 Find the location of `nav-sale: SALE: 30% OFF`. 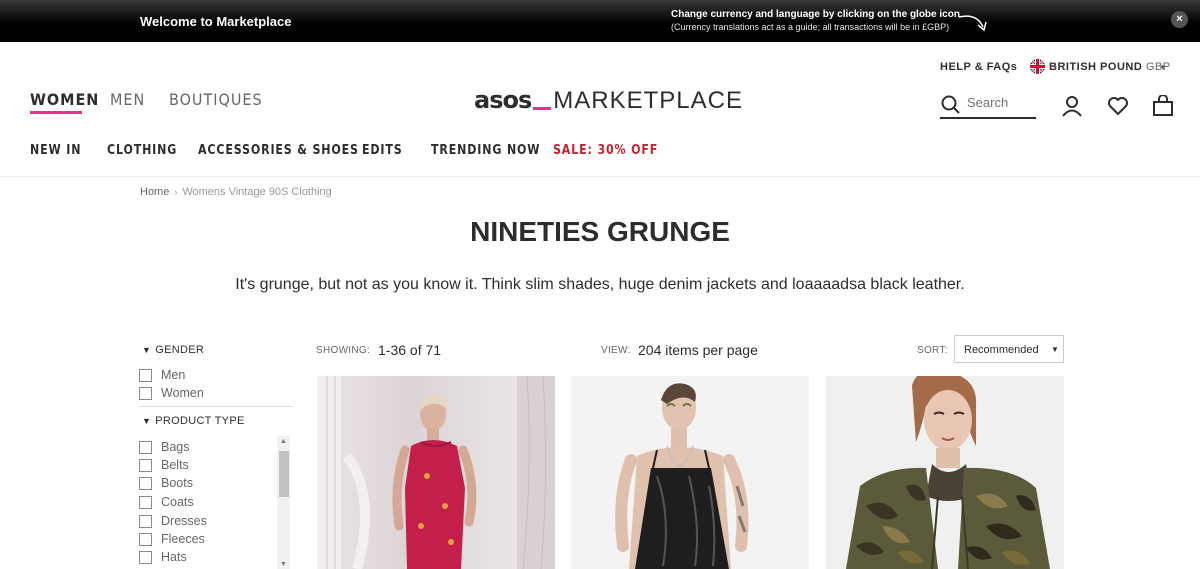

nav-sale: SALE: 30% OFF is located at coordinates (605, 150).